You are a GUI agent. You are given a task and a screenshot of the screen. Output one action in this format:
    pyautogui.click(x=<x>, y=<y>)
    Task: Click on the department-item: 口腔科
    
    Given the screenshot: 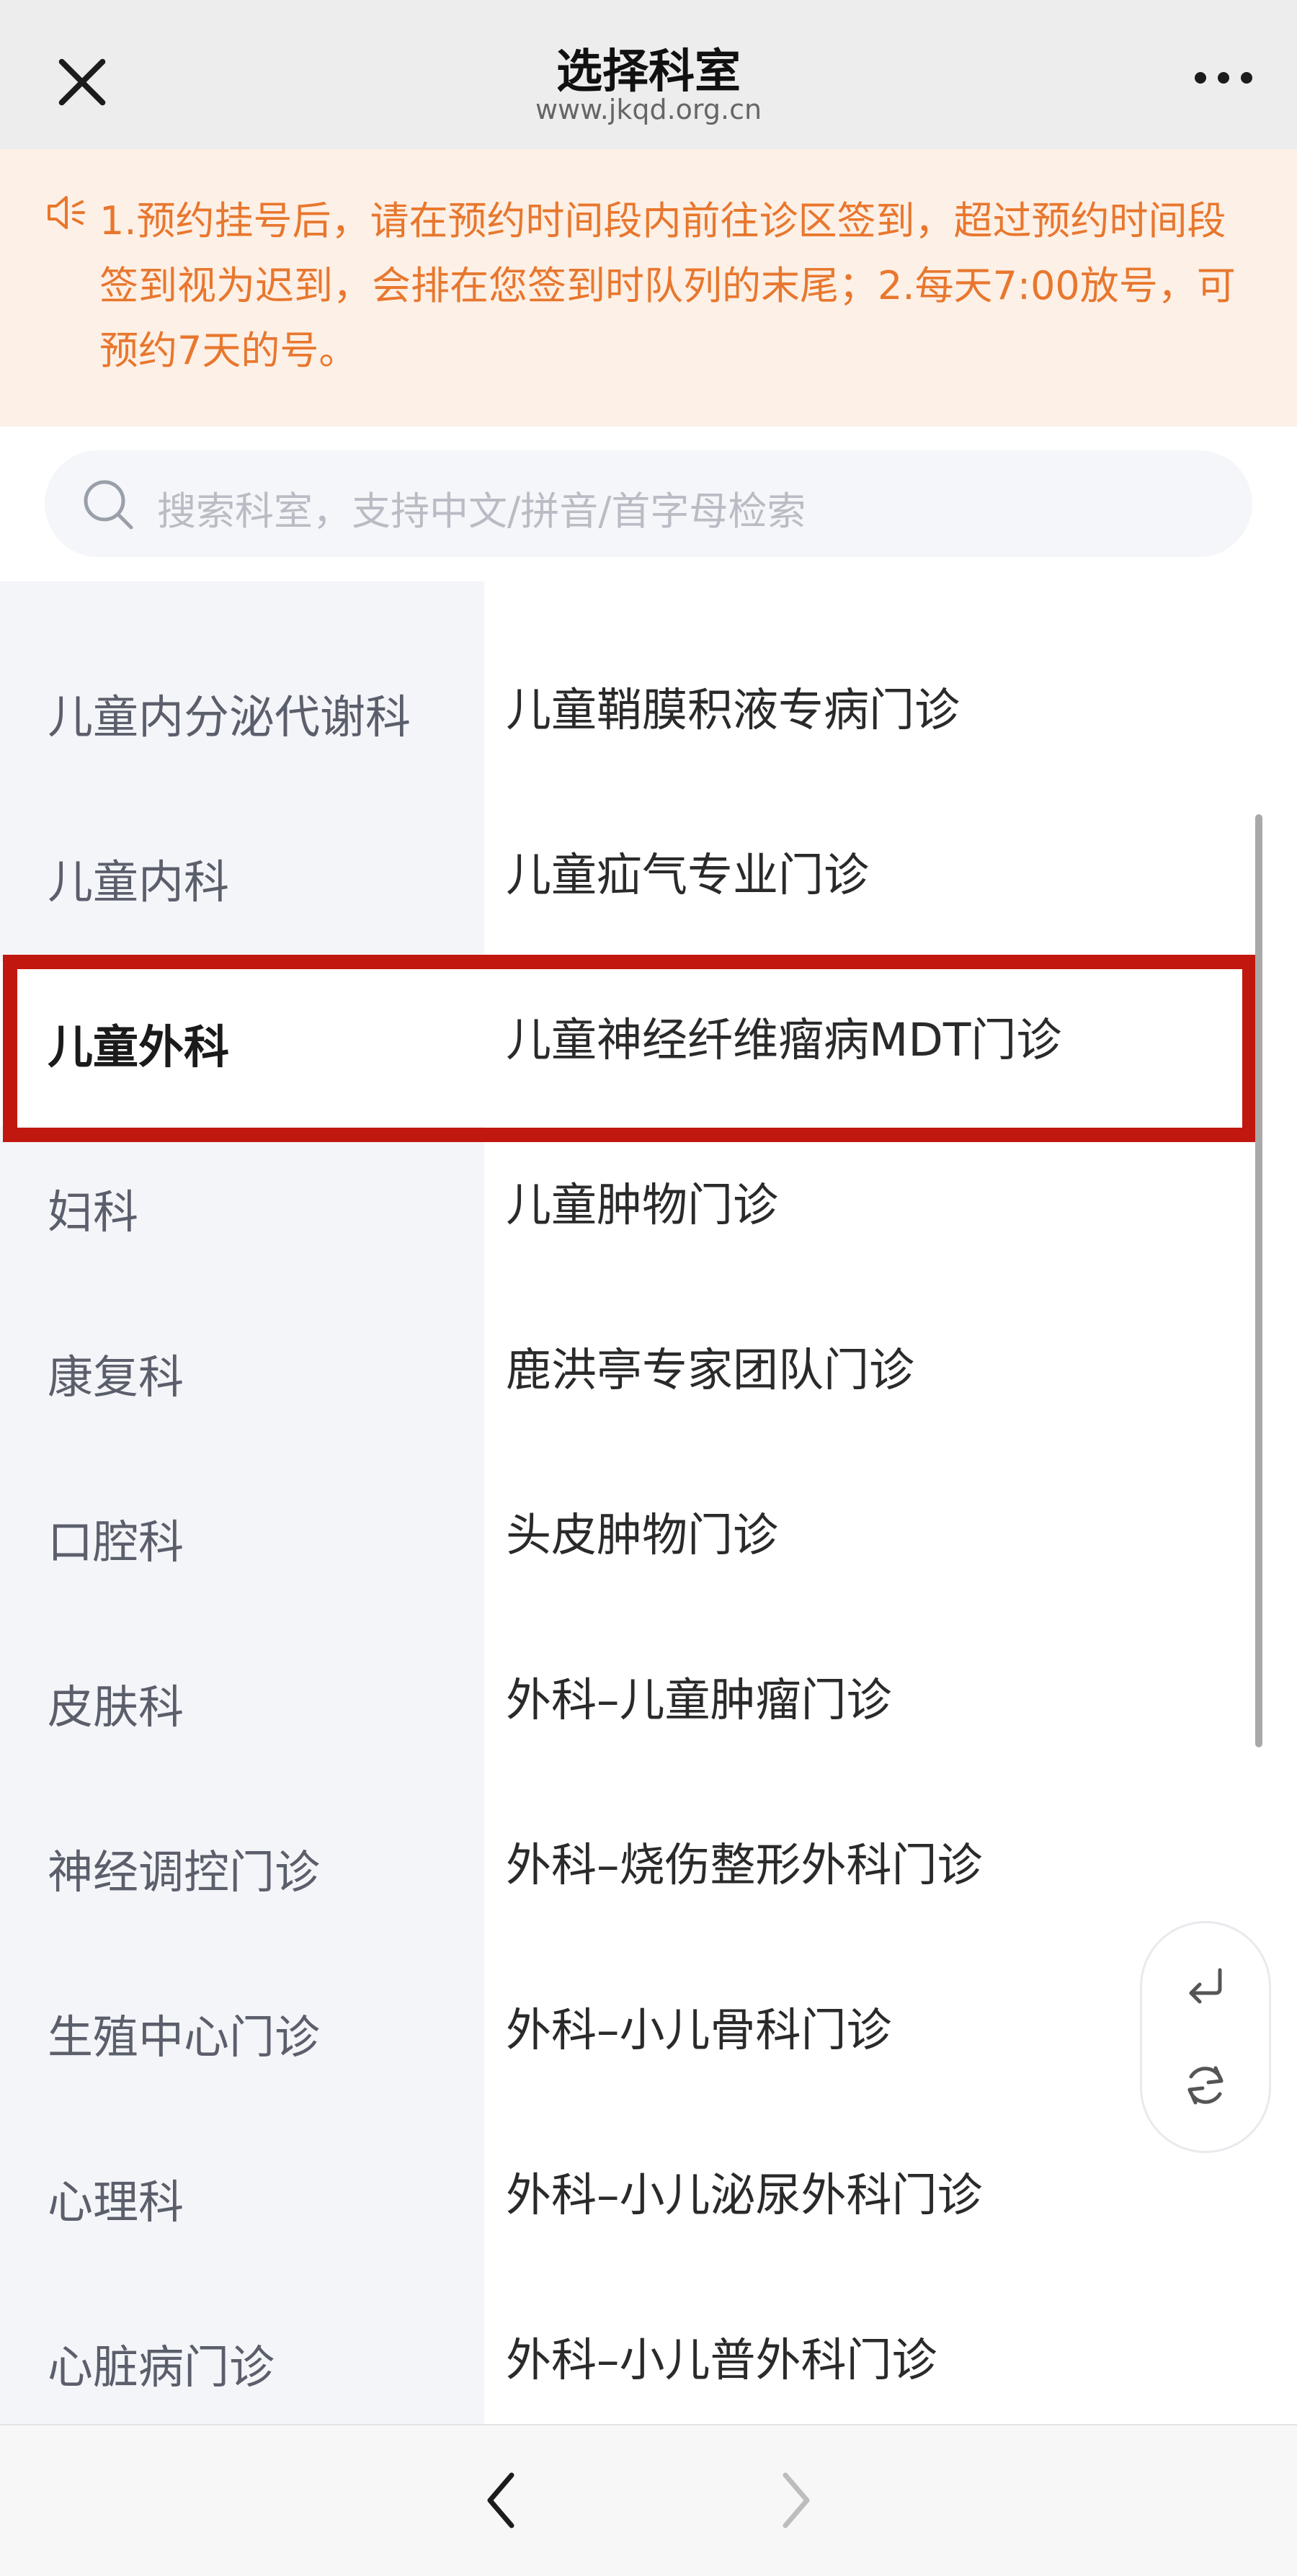 What is the action you would take?
    pyautogui.click(x=242, y=1538)
    